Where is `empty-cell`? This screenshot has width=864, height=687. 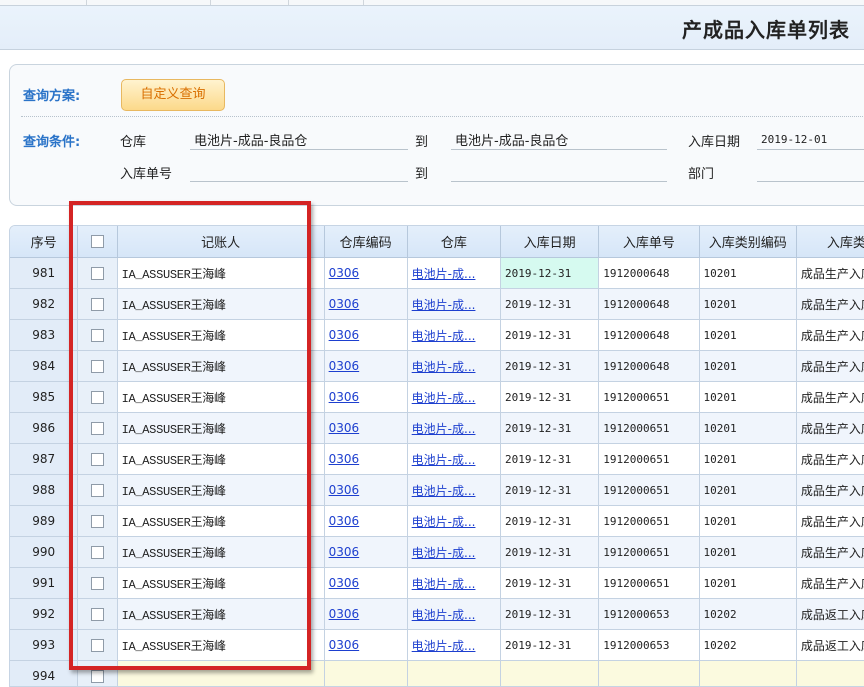
empty-cell is located at coordinates (550, 674).